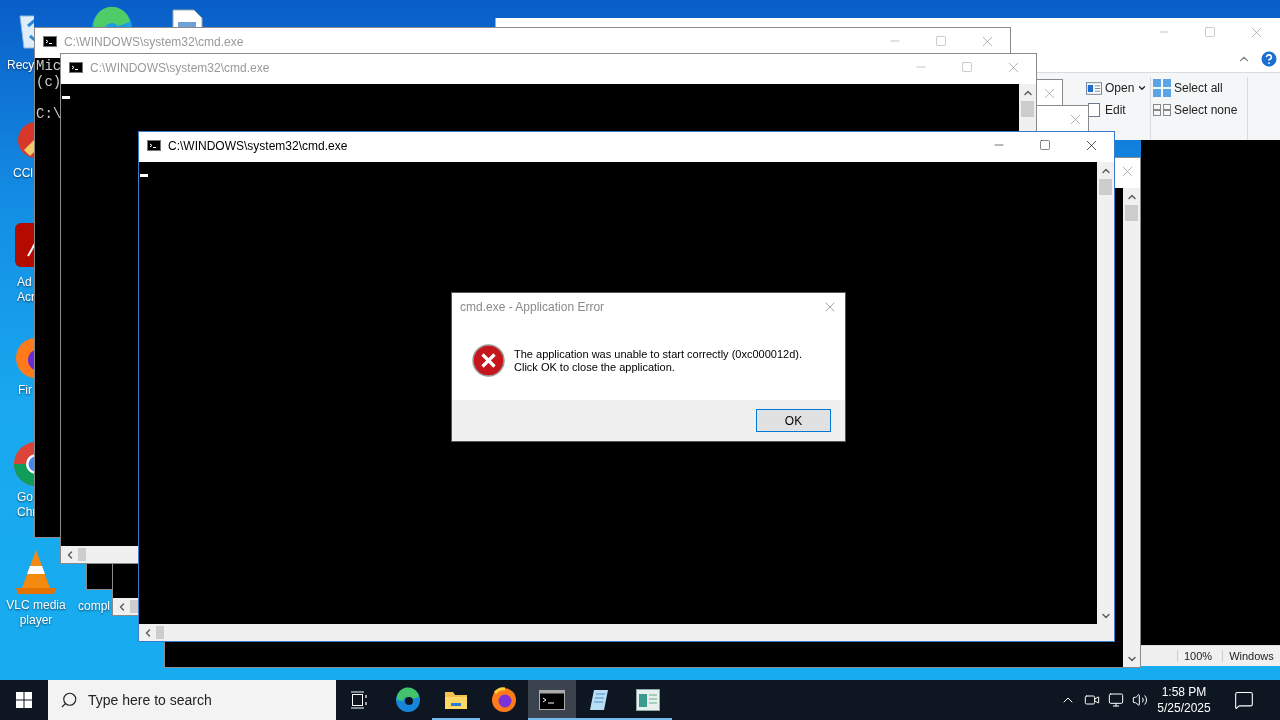 The width and height of the screenshot is (1280, 720). Describe the element at coordinates (25, 497) in the screenshot. I see `icon-label: Go` at that location.